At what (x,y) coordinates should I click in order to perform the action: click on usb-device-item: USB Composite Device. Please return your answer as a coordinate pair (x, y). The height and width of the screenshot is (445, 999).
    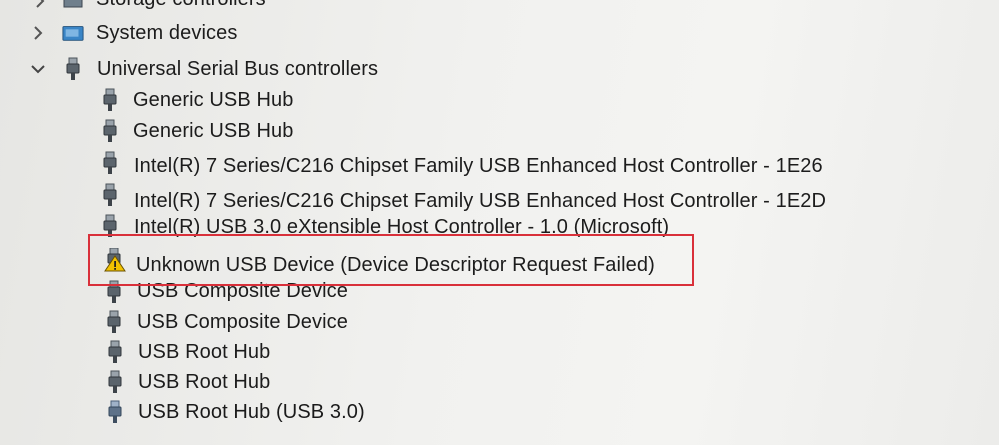
    Looking at the image, I should click on (200, 323).